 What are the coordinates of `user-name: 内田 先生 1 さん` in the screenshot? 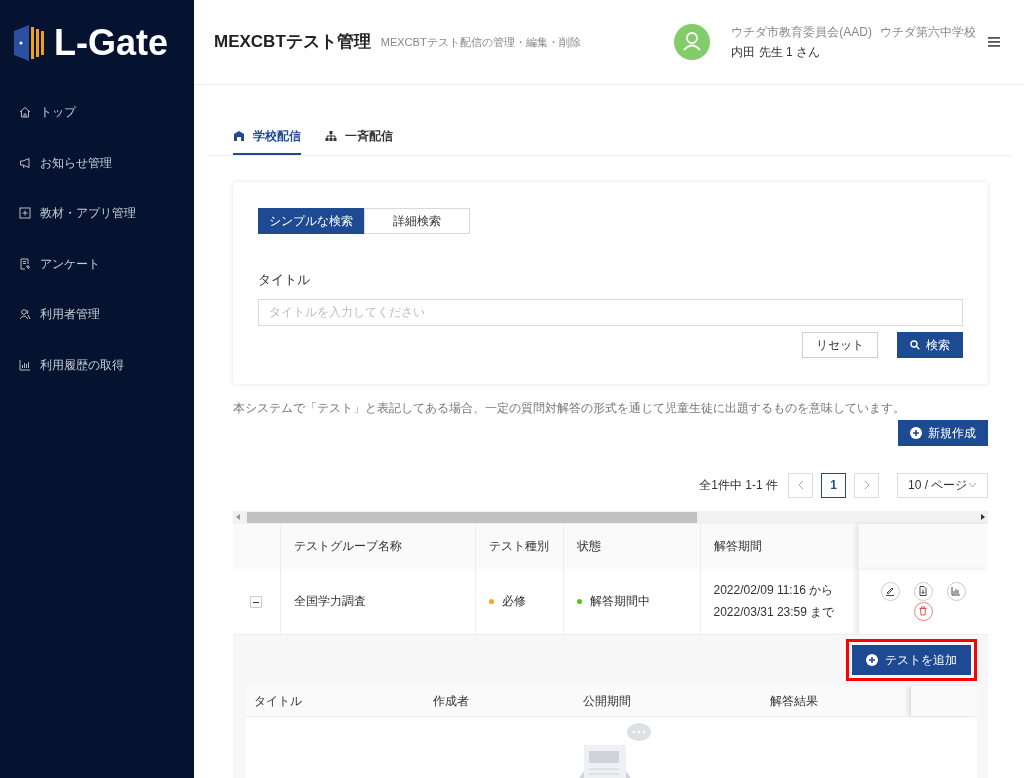 It's located at (776, 52).